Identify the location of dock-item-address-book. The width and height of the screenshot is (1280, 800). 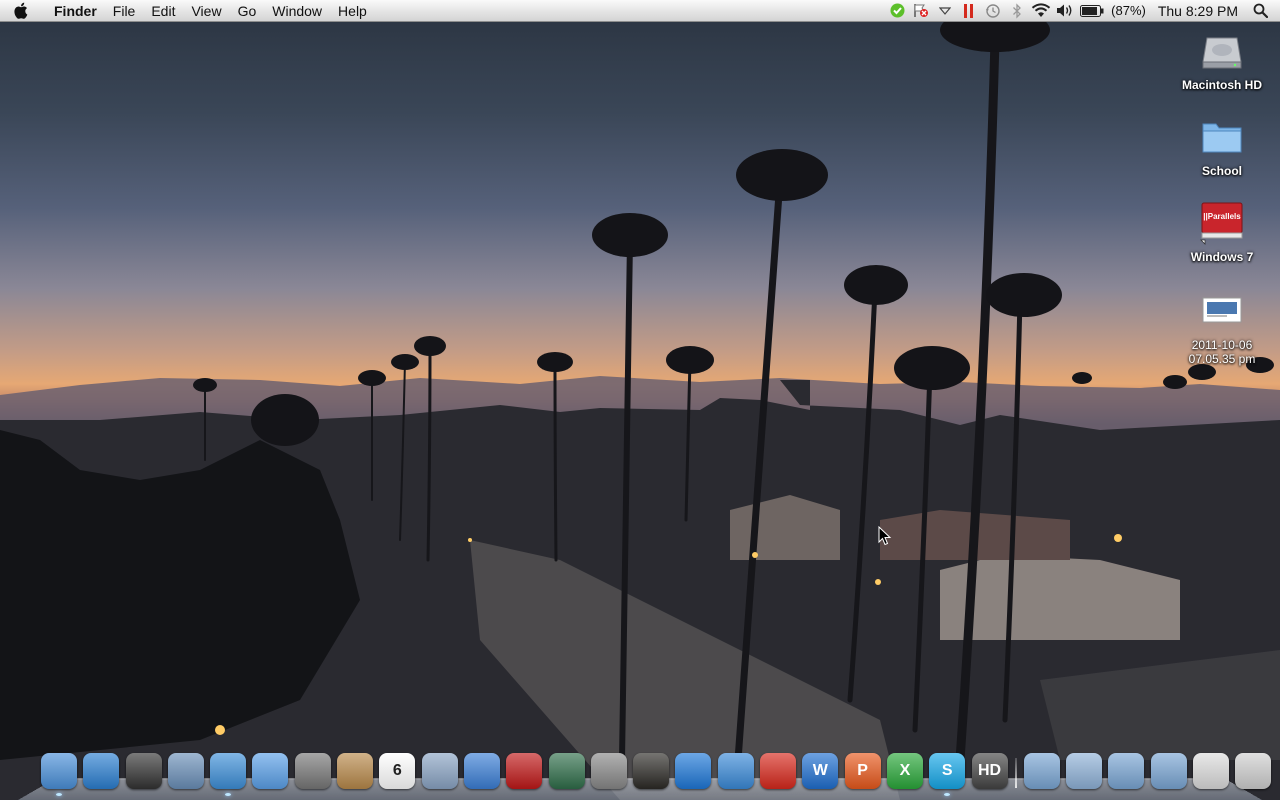
(355, 771).